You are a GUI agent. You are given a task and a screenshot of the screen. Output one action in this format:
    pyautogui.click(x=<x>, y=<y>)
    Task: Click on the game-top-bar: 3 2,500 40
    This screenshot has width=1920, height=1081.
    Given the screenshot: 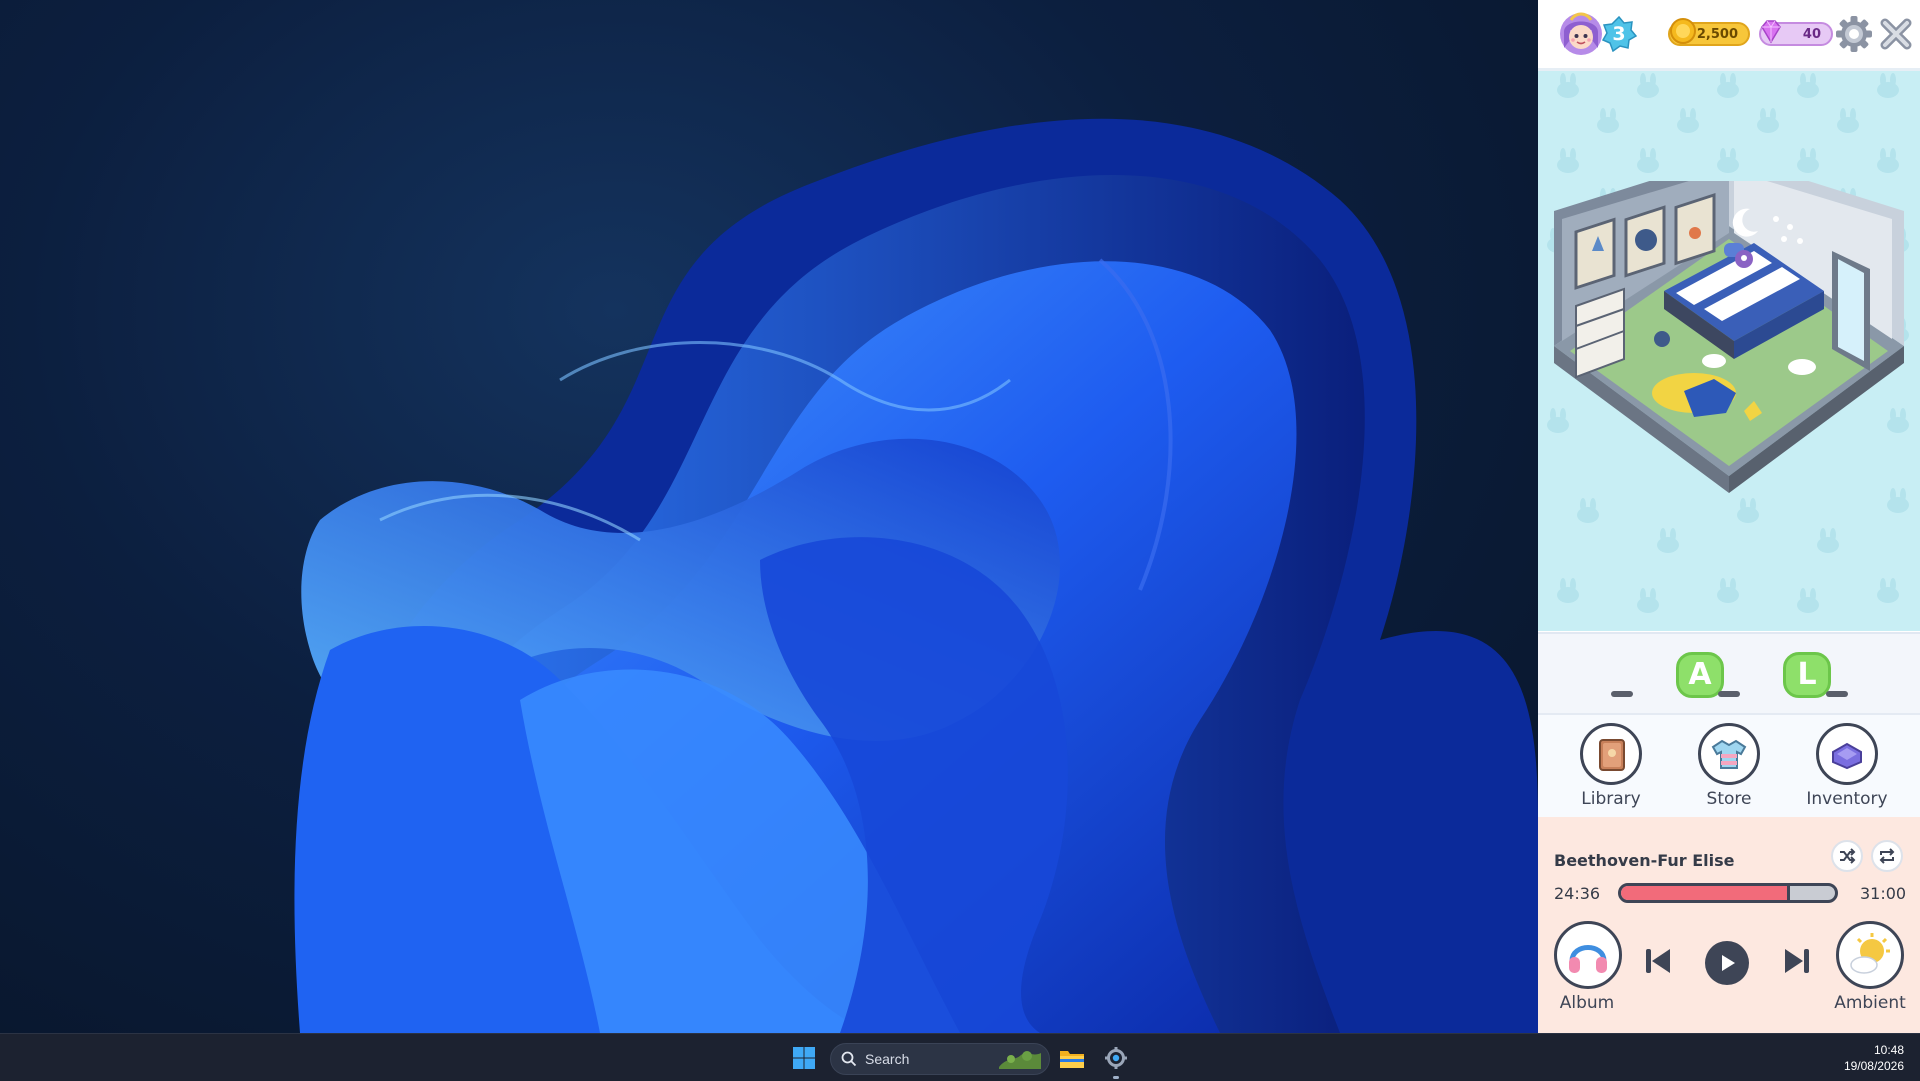 What is the action you would take?
    pyautogui.click(x=1729, y=35)
    